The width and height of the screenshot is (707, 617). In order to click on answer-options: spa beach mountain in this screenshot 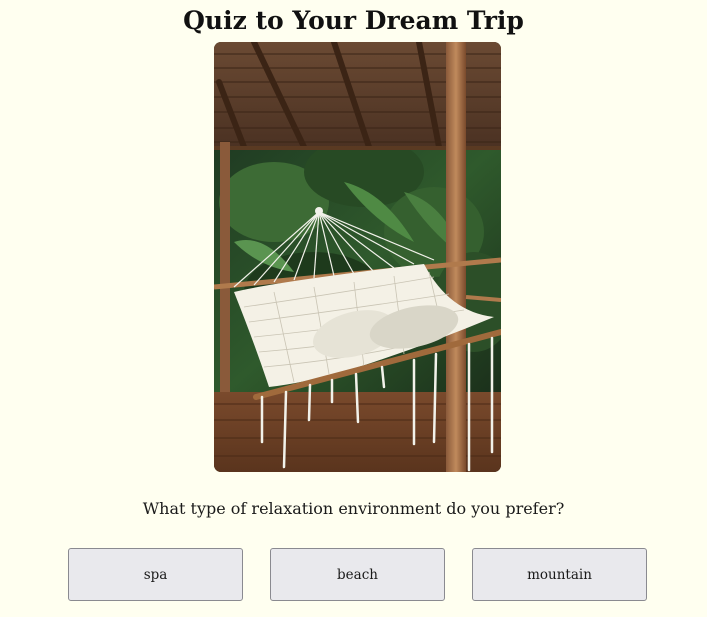, I will do `click(357, 574)`.